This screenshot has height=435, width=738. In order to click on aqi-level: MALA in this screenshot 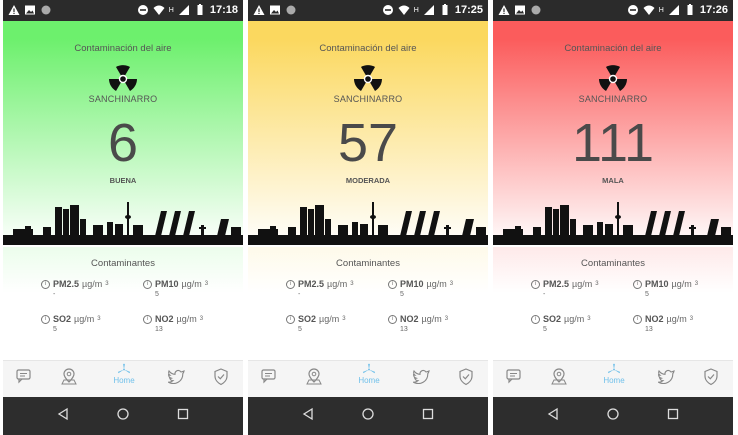, I will do `click(613, 180)`.